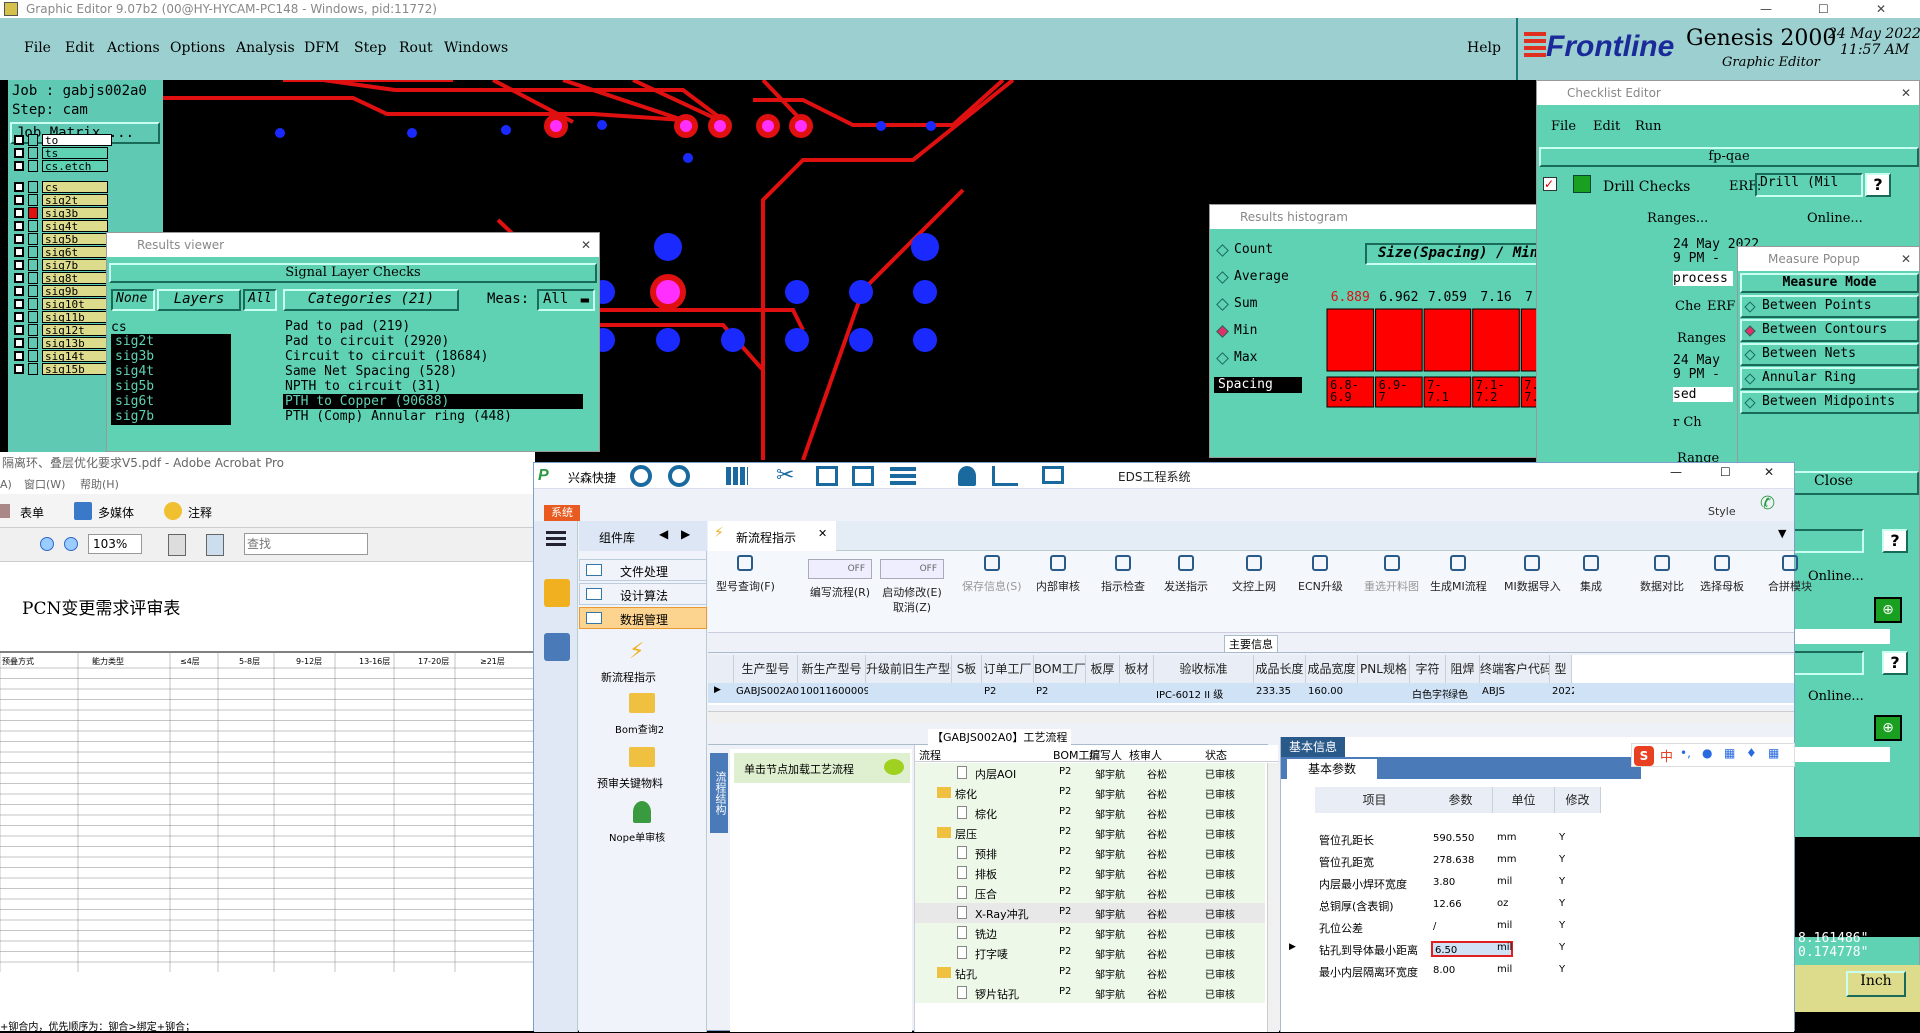 The width and height of the screenshot is (1920, 1033). Describe the element at coordinates (86, 166) in the screenshot. I see `layer-row: cs.etch` at that location.